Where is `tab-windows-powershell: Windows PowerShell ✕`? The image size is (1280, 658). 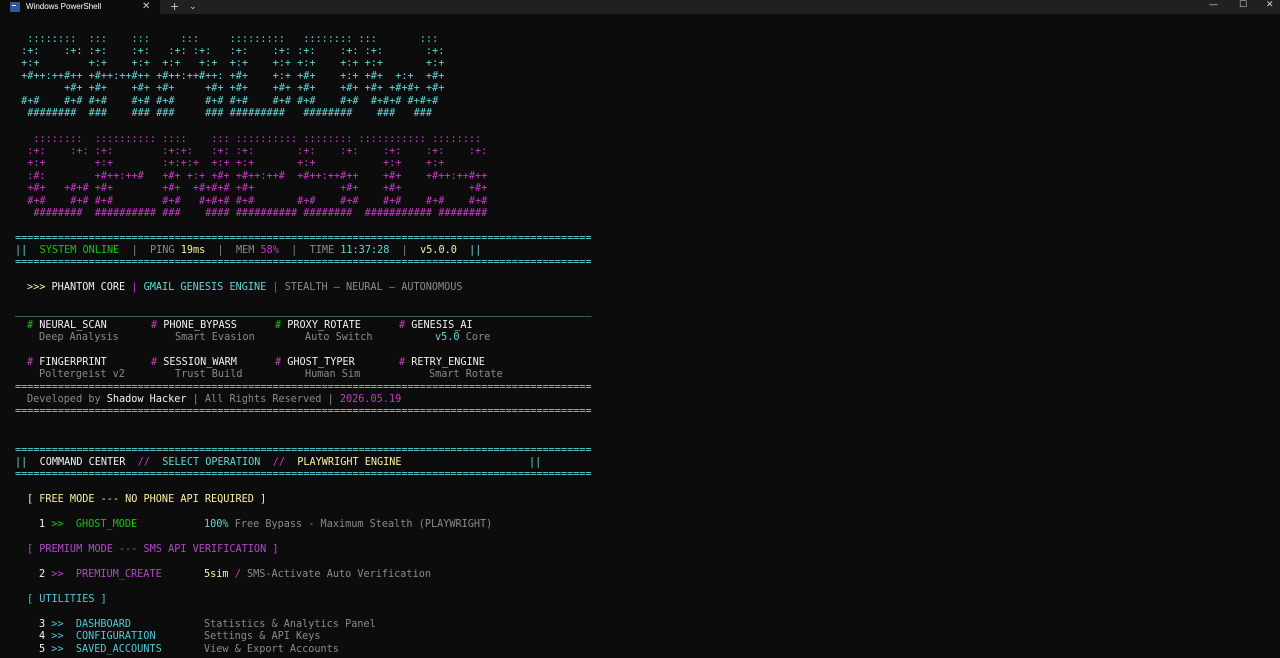
tab-windows-powershell: Windows PowerShell ✕ is located at coordinates (80, 7).